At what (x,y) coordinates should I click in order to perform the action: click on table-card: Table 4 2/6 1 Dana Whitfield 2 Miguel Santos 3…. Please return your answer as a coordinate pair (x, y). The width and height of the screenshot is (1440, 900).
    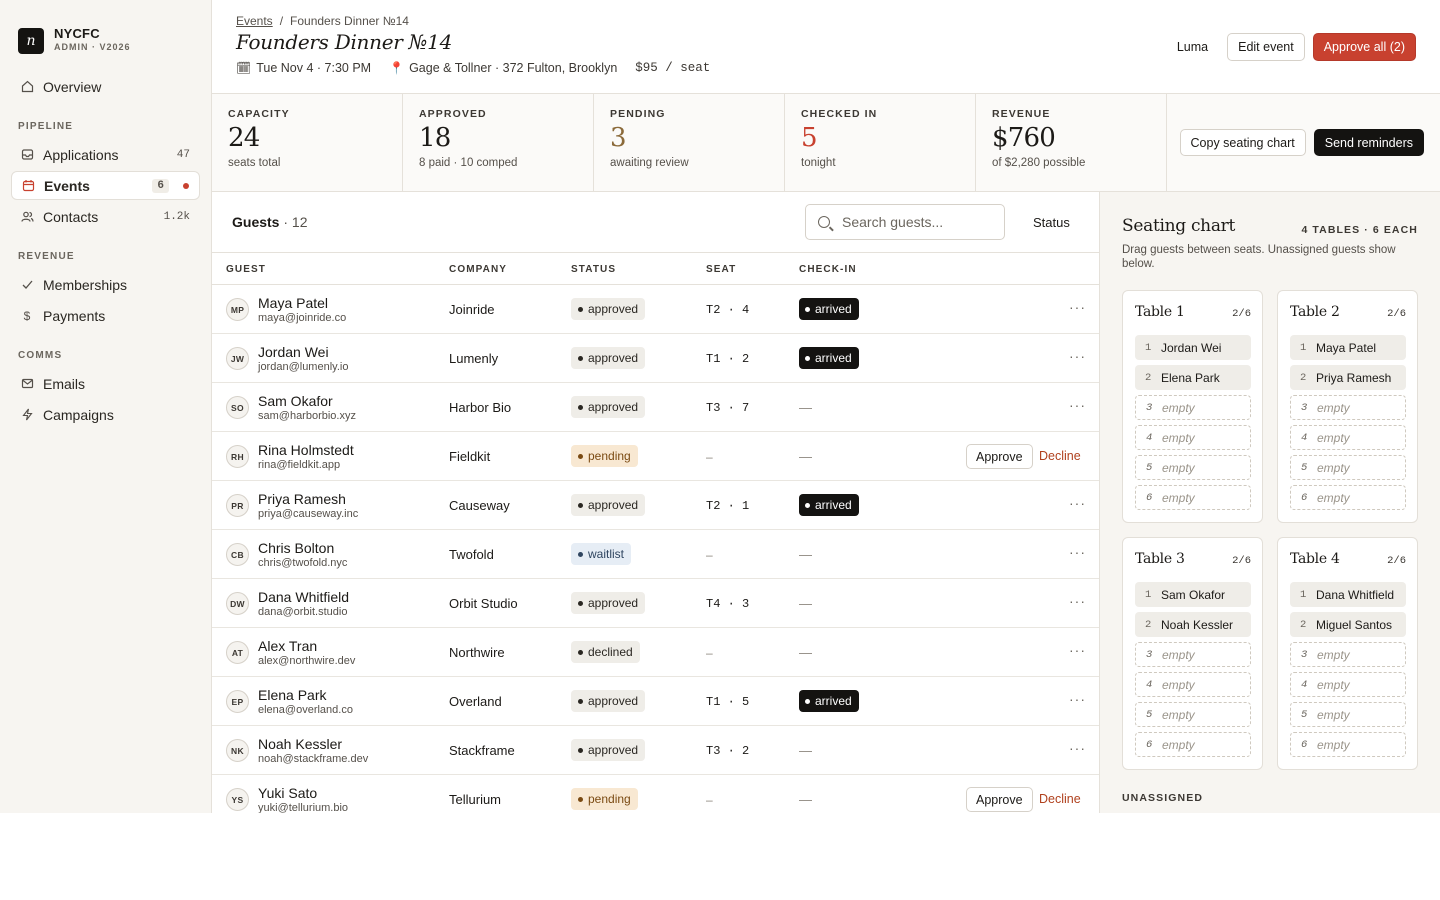
    Looking at the image, I should click on (1347, 653).